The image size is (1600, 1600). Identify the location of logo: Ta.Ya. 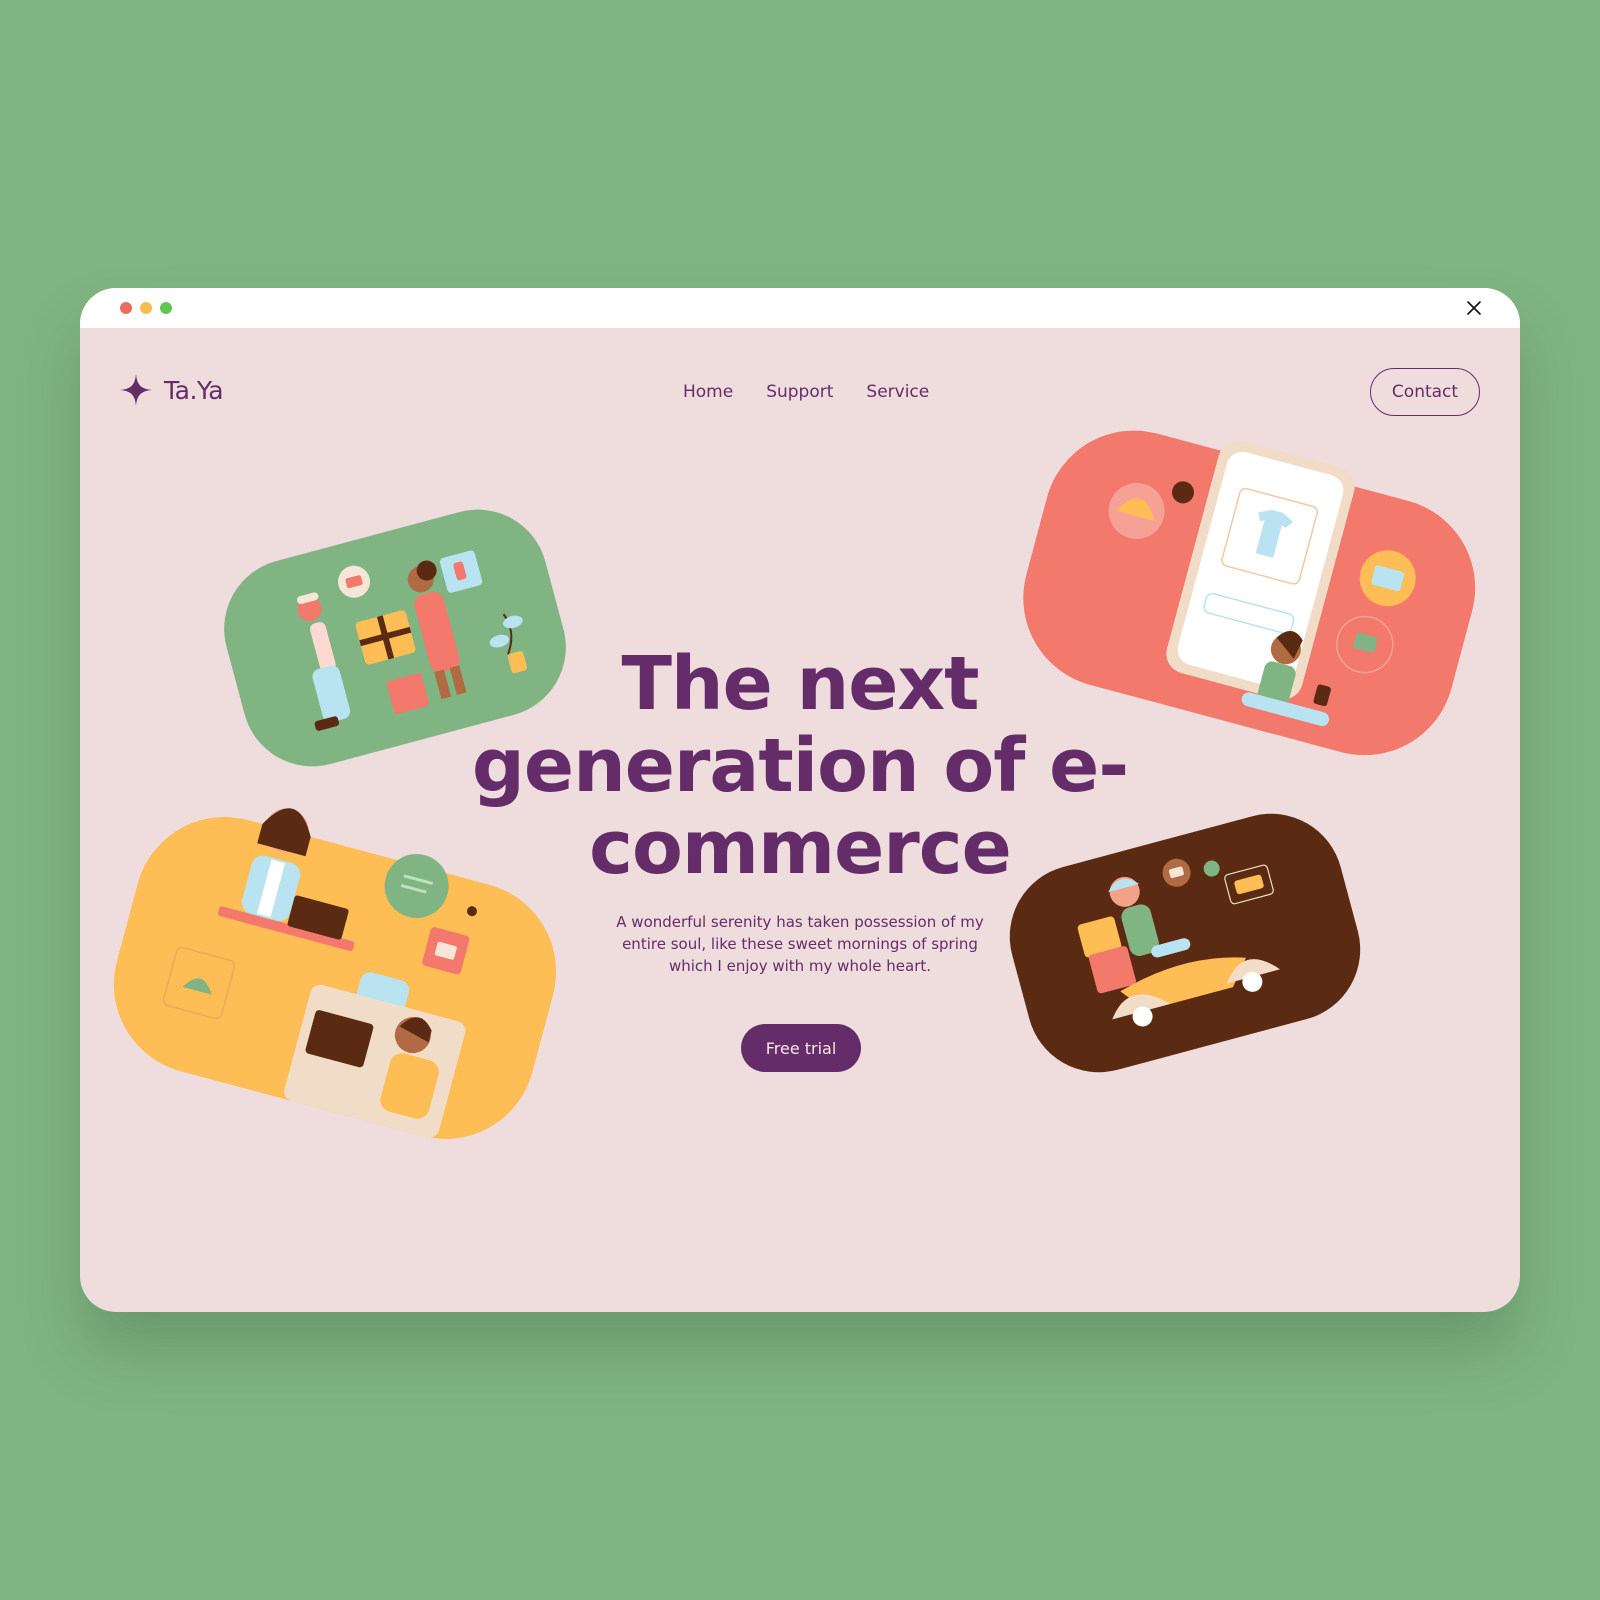
(172, 390).